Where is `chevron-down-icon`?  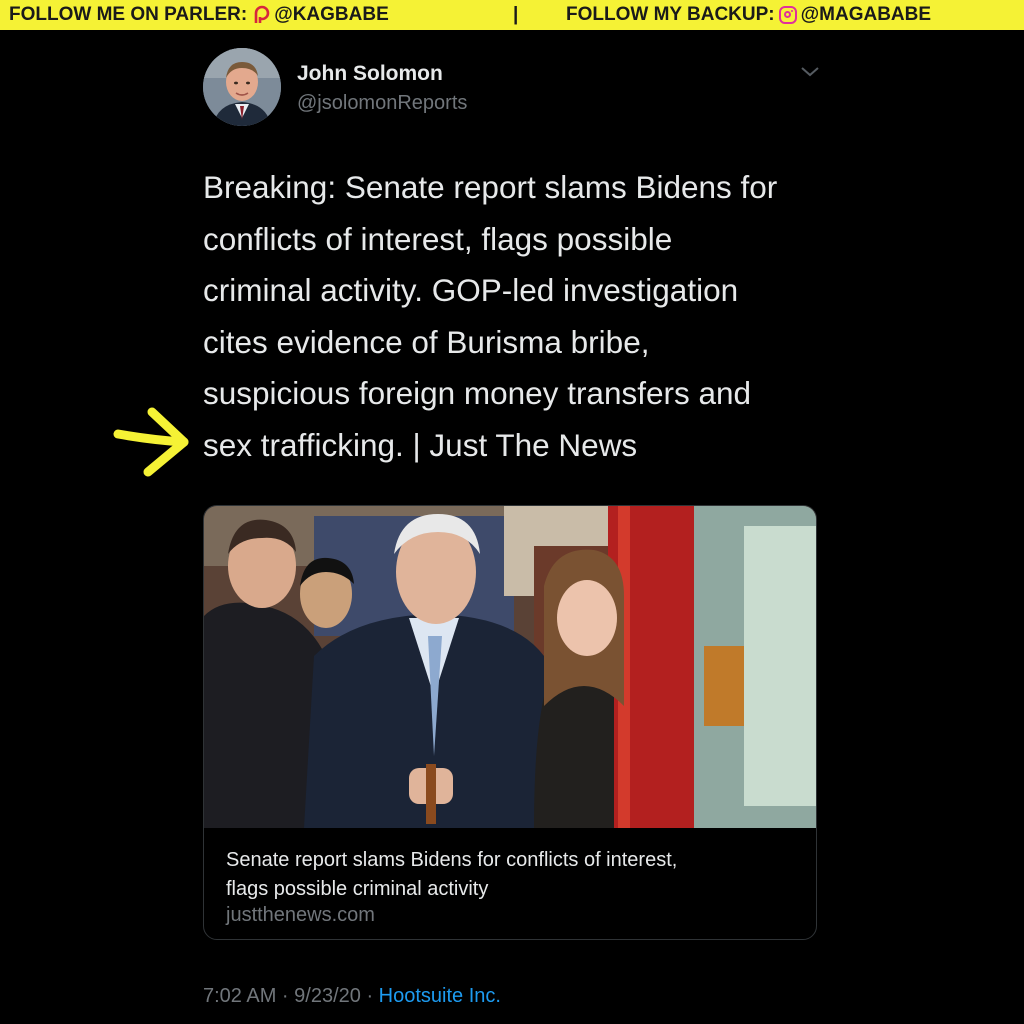
chevron-down-icon is located at coordinates (810, 72).